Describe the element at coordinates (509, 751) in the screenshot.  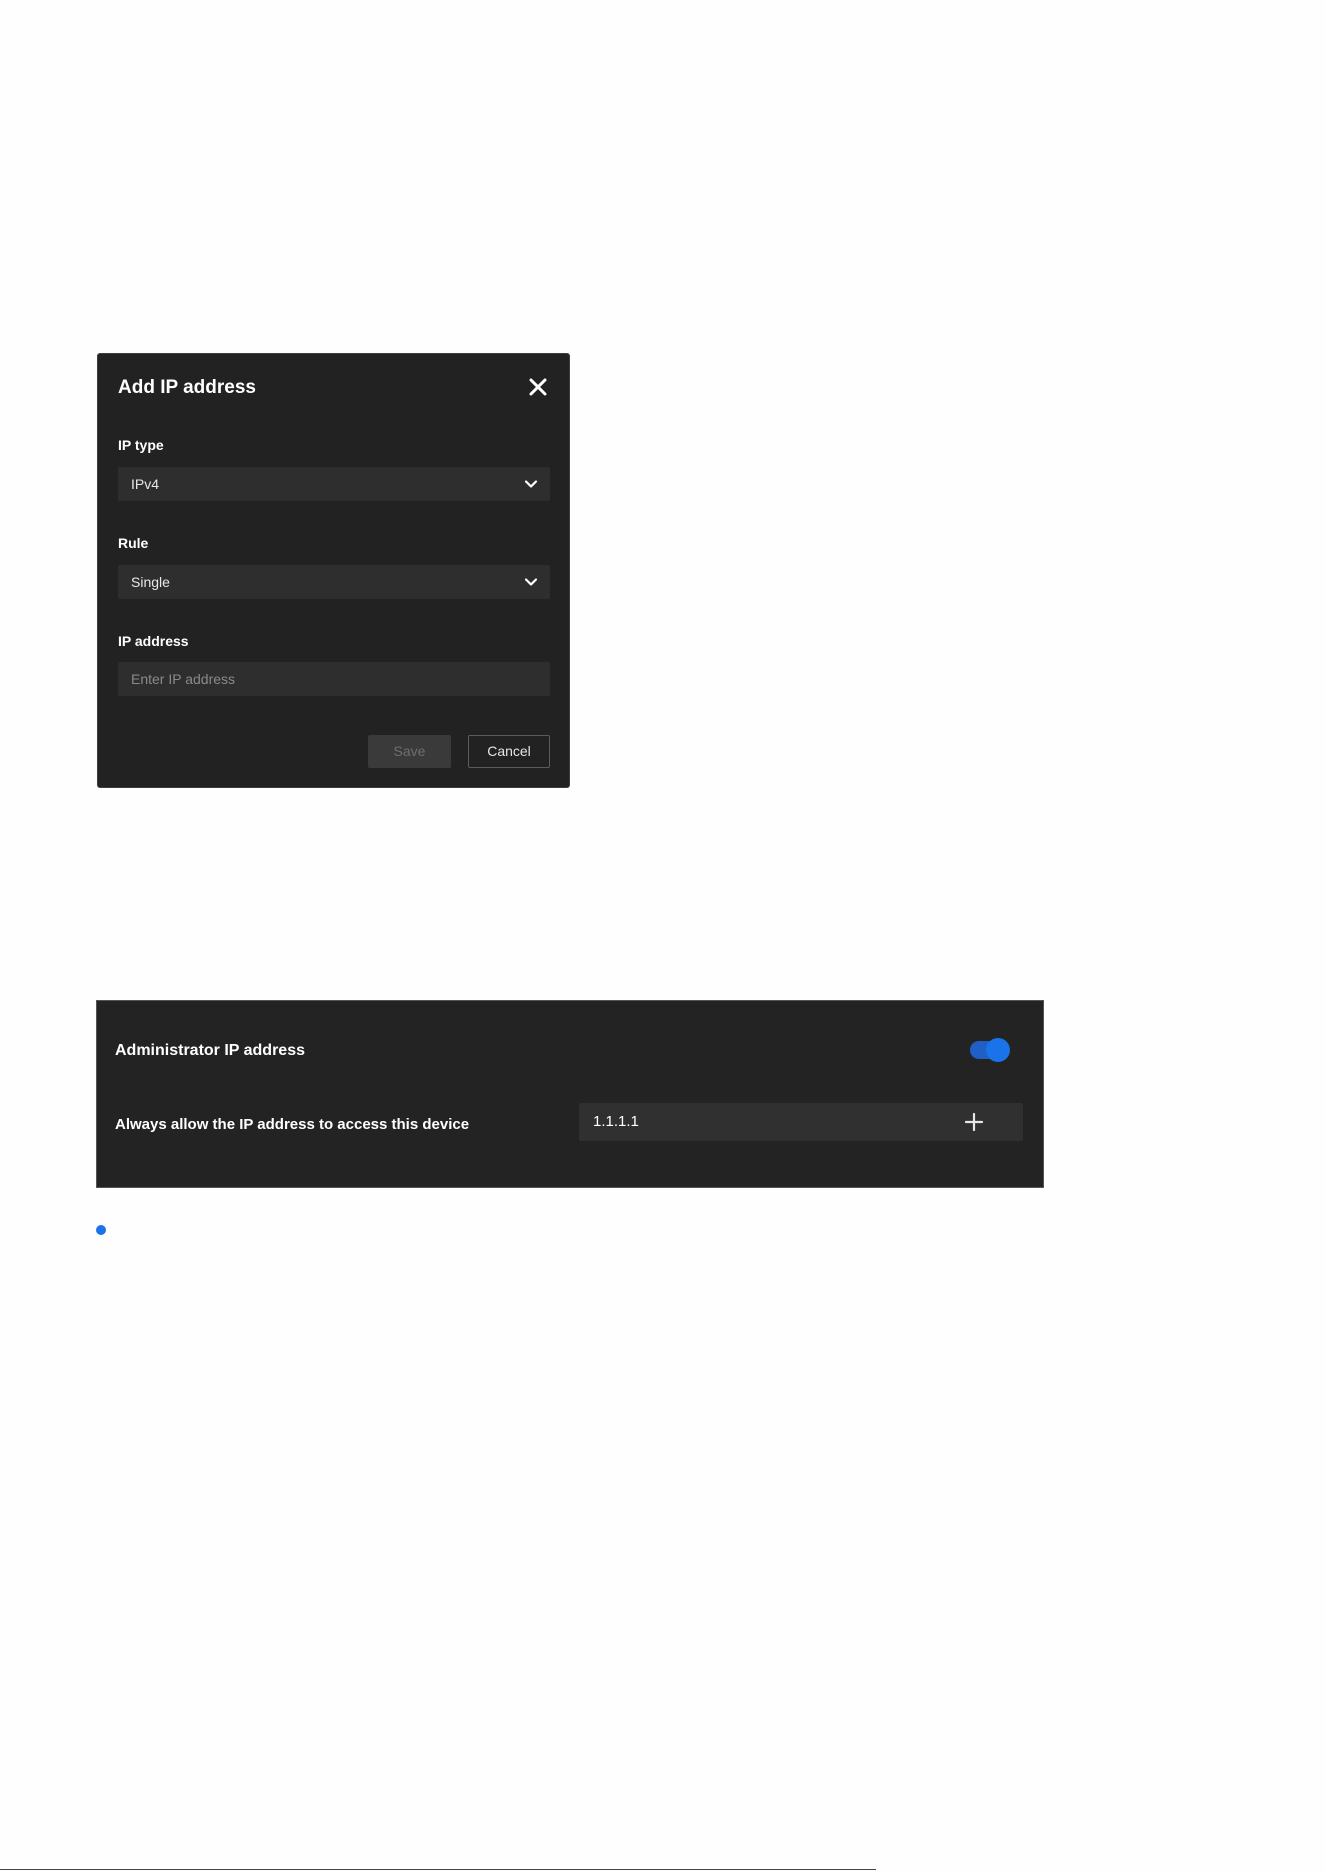
I see `cancel-button: Cancel` at that location.